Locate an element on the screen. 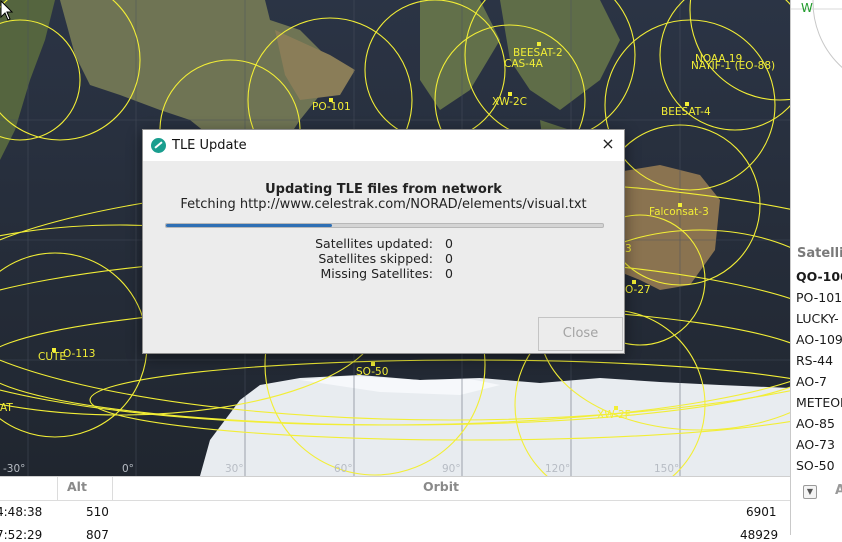 This screenshot has width=842, height=542. progress-bar is located at coordinates (384, 225).